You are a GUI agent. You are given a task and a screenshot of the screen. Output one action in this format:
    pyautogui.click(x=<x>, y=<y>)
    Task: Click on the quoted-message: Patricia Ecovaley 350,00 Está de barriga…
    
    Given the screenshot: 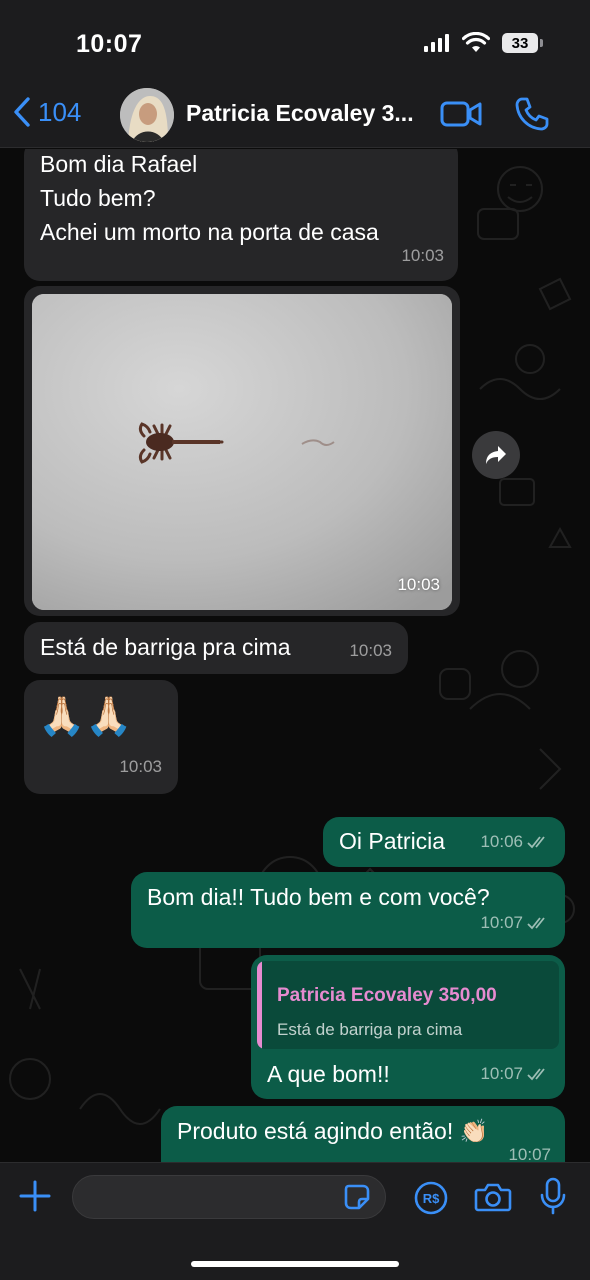 What is the action you would take?
    pyautogui.click(x=408, y=1005)
    